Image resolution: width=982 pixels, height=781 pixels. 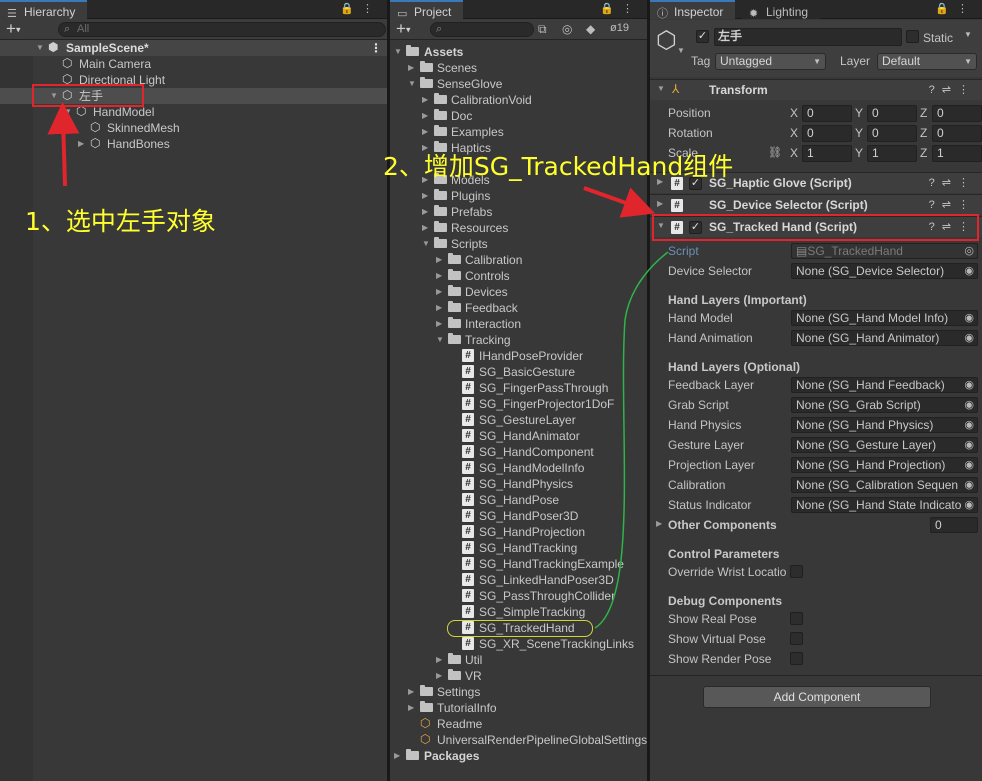 I want to click on hierarchy-item: ⬡ Main Camera, so click(x=193, y=64).